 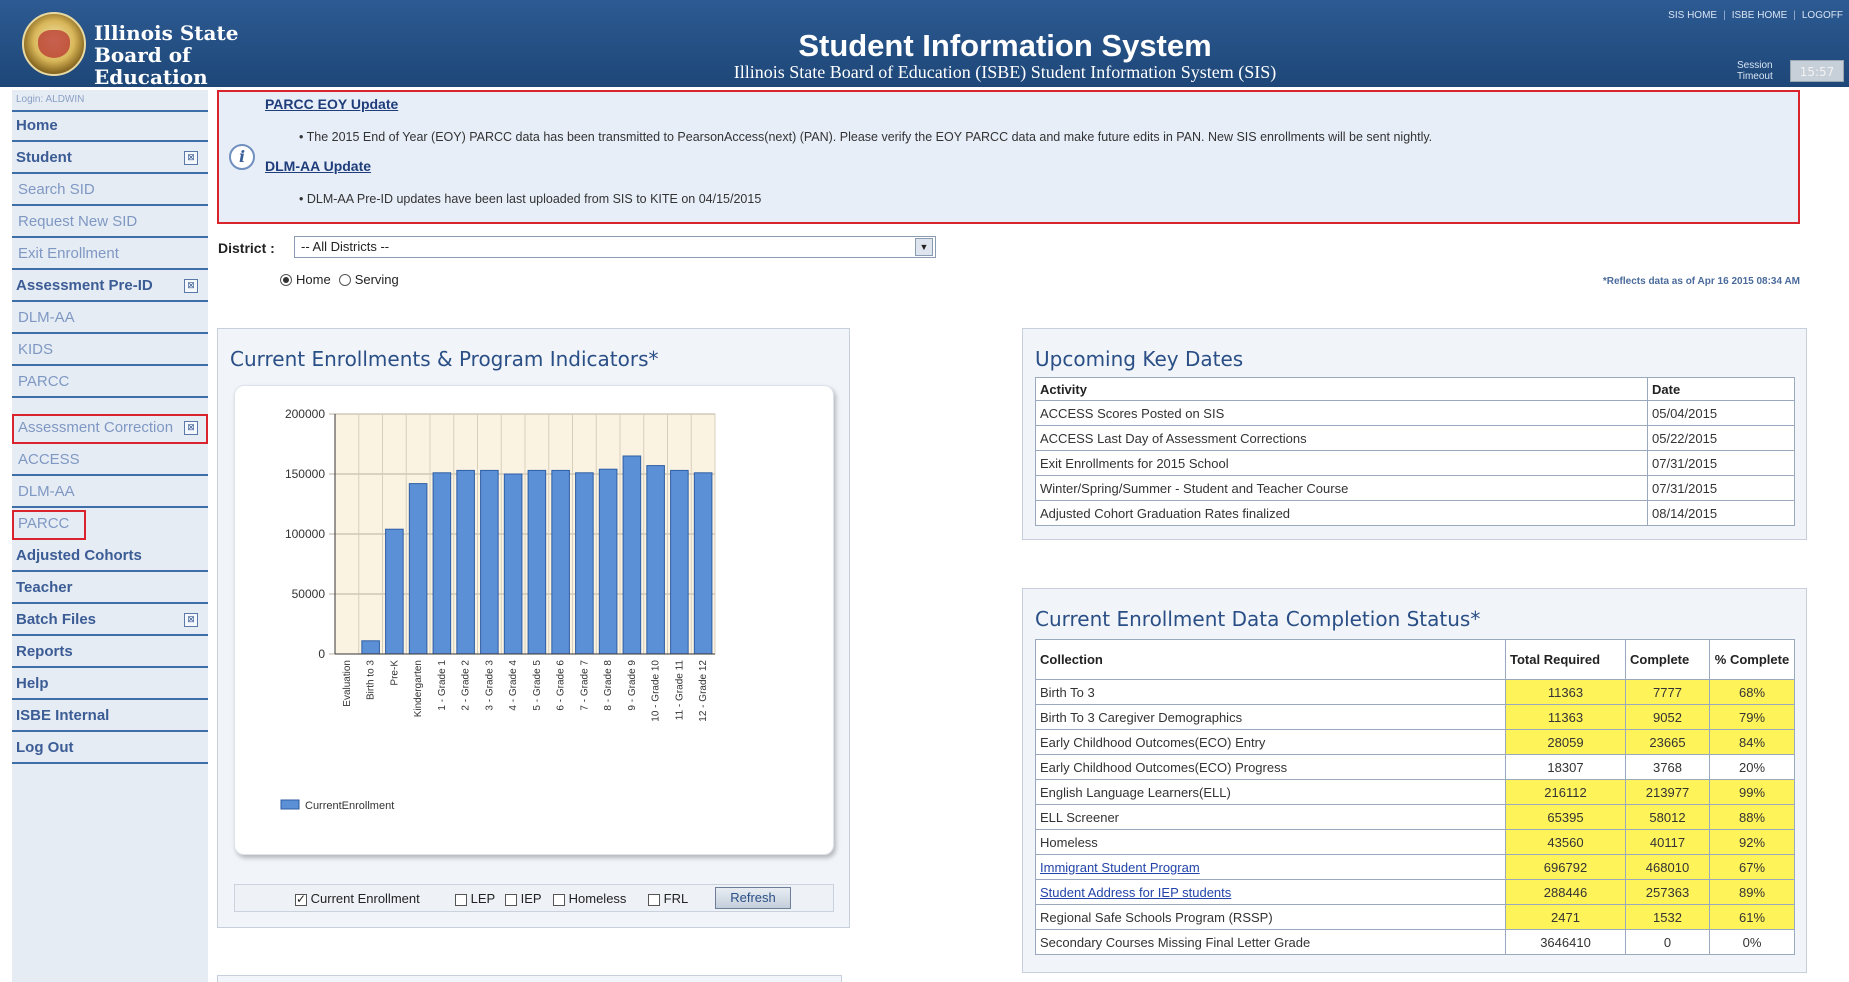 I want to click on sidebar-item-parcc-correction: PARCC, so click(x=49, y=525).